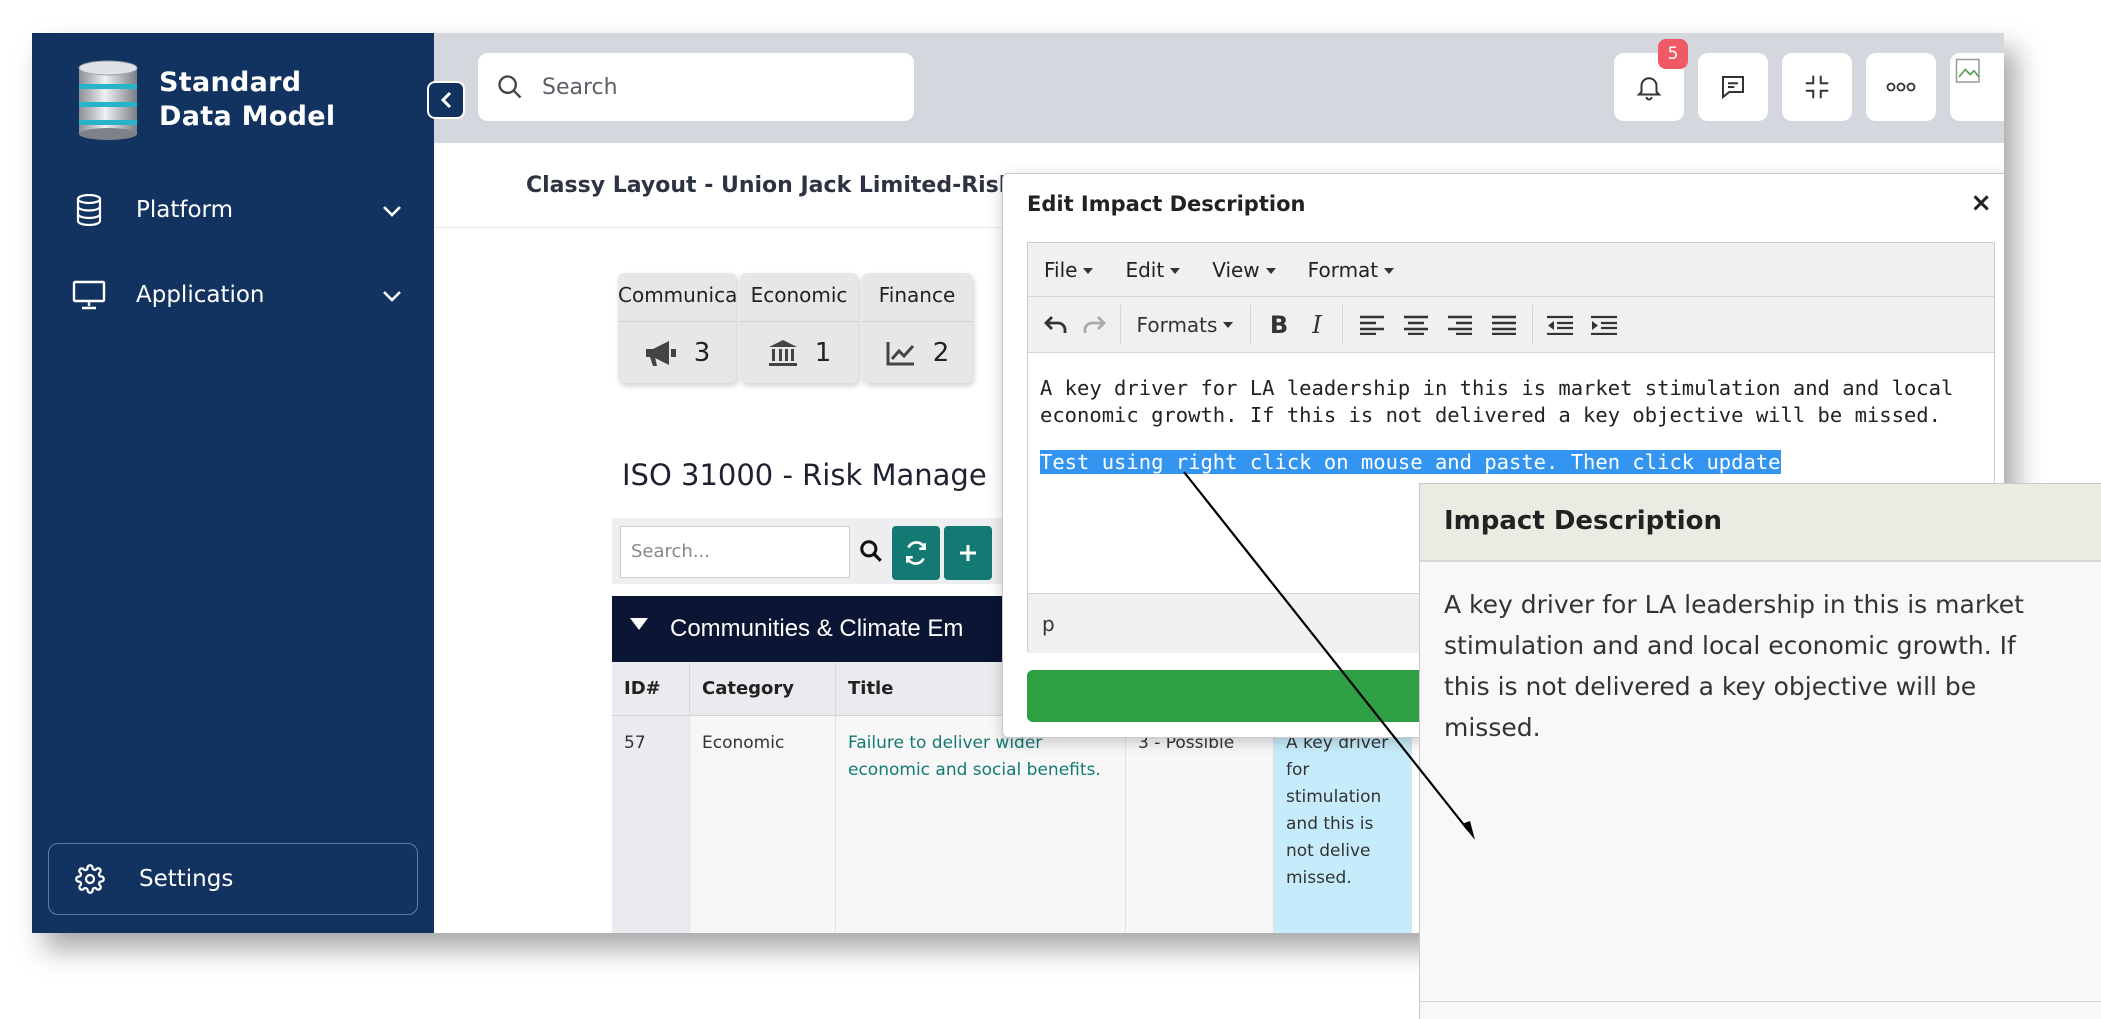  I want to click on category-label: Economic, so click(799, 295).